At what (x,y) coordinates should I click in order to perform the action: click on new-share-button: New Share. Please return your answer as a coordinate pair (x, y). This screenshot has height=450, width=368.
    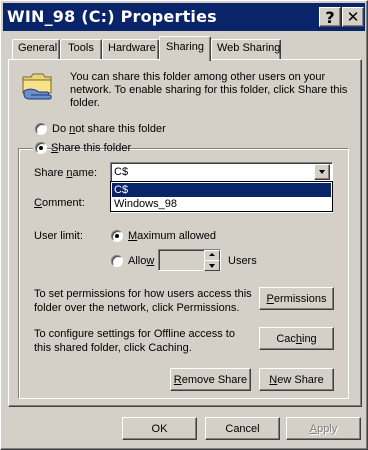
    Looking at the image, I should click on (296, 379).